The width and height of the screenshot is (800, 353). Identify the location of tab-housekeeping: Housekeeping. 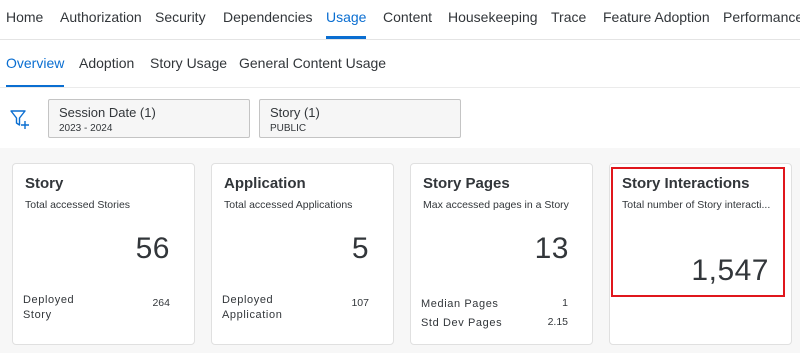
(493, 19).